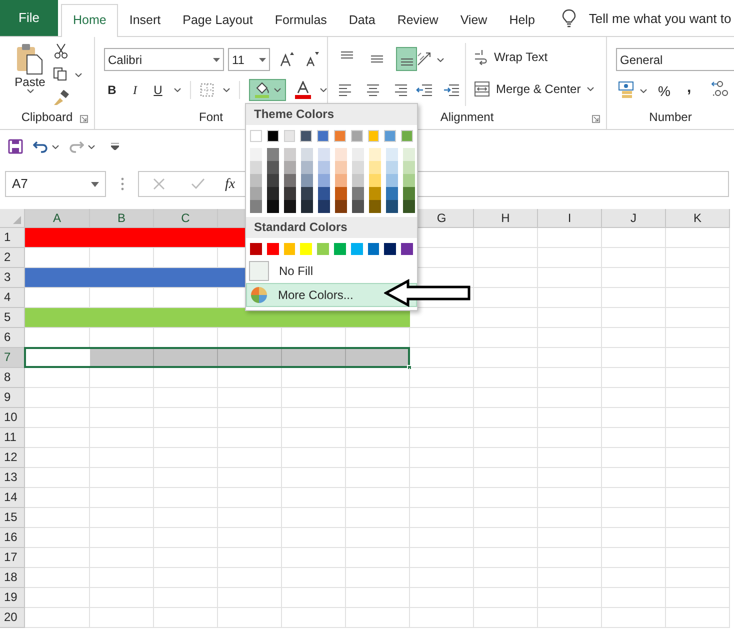 Image resolution: width=734 pixels, height=632 pixels. Describe the element at coordinates (627, 89) in the screenshot. I see `currency-icon` at that location.